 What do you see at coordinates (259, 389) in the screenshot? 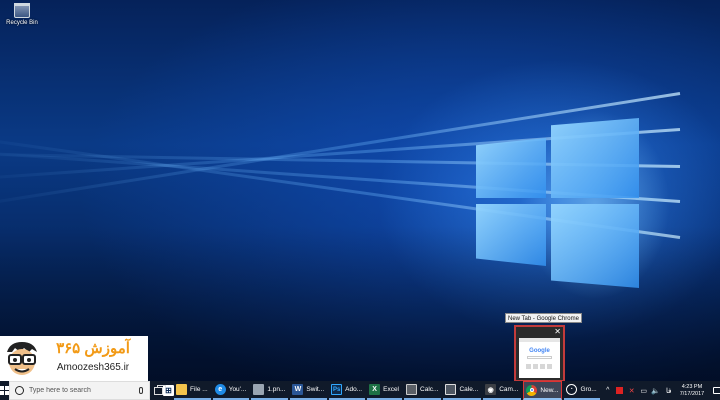
I see `photo-viewer-icon` at bounding box center [259, 389].